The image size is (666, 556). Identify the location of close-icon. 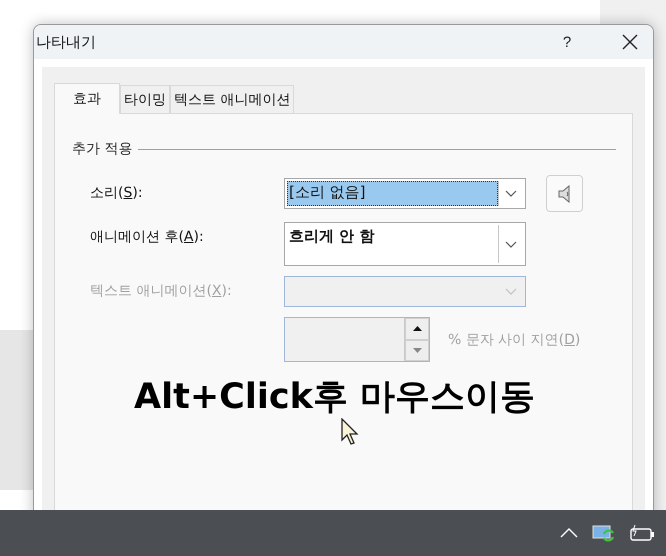
(630, 42).